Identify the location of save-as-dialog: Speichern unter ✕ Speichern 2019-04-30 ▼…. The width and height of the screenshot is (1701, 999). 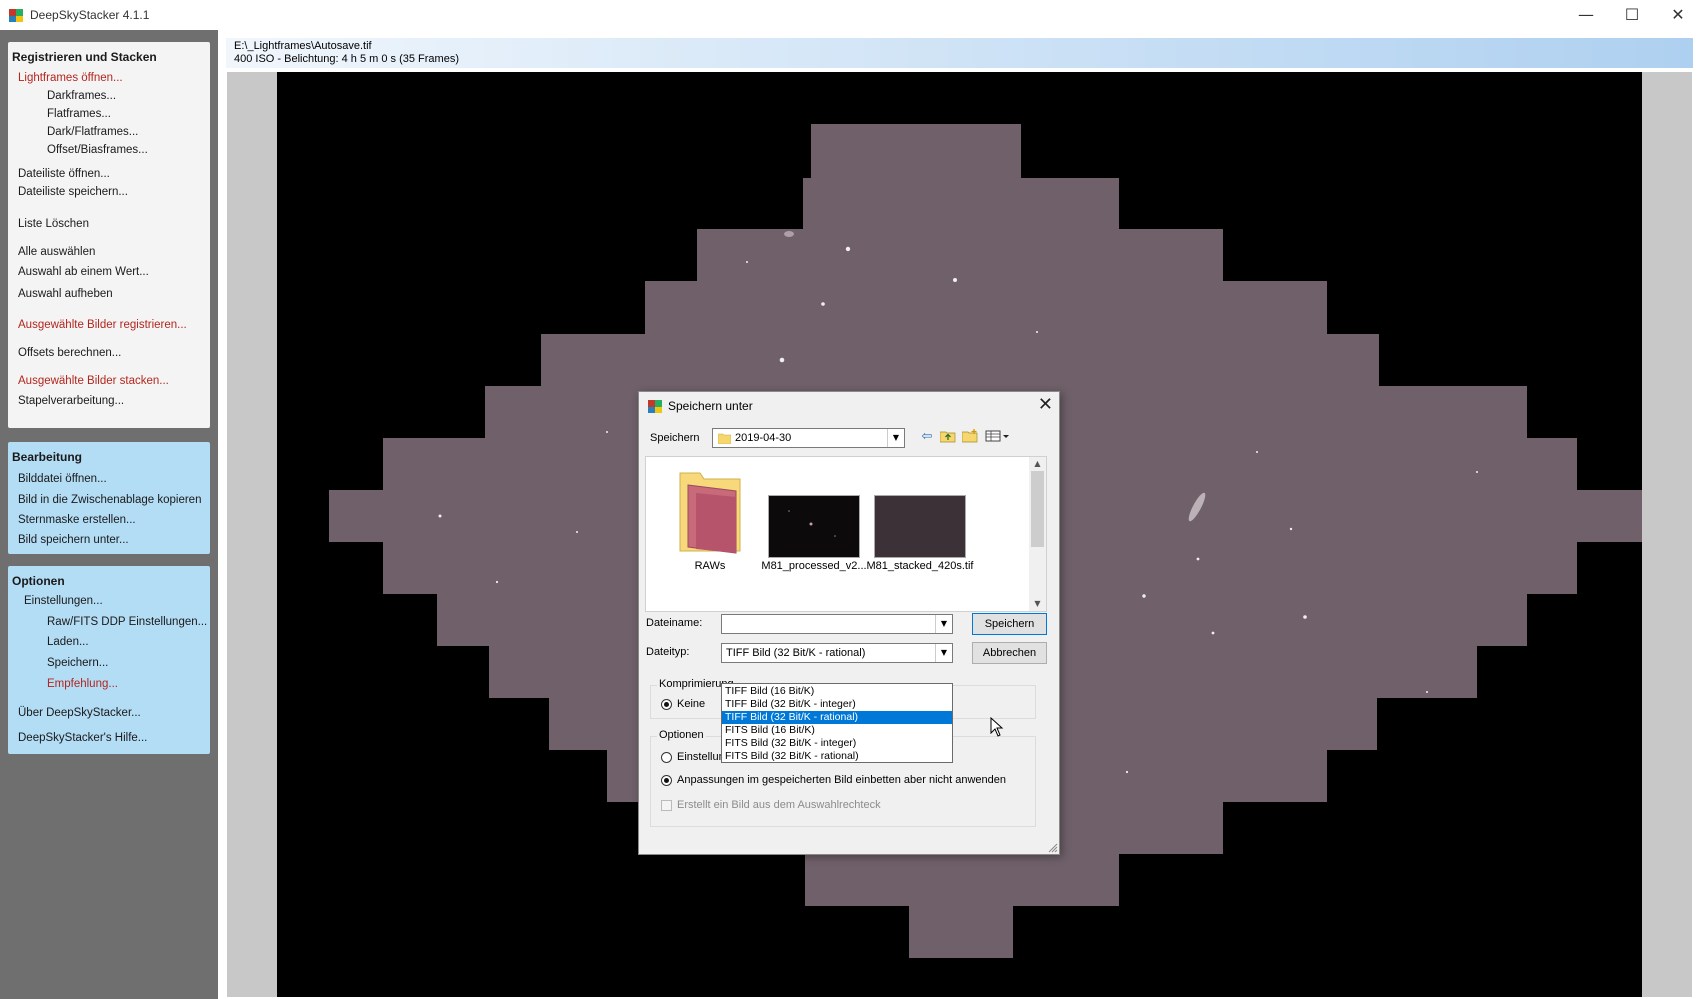
(849, 623).